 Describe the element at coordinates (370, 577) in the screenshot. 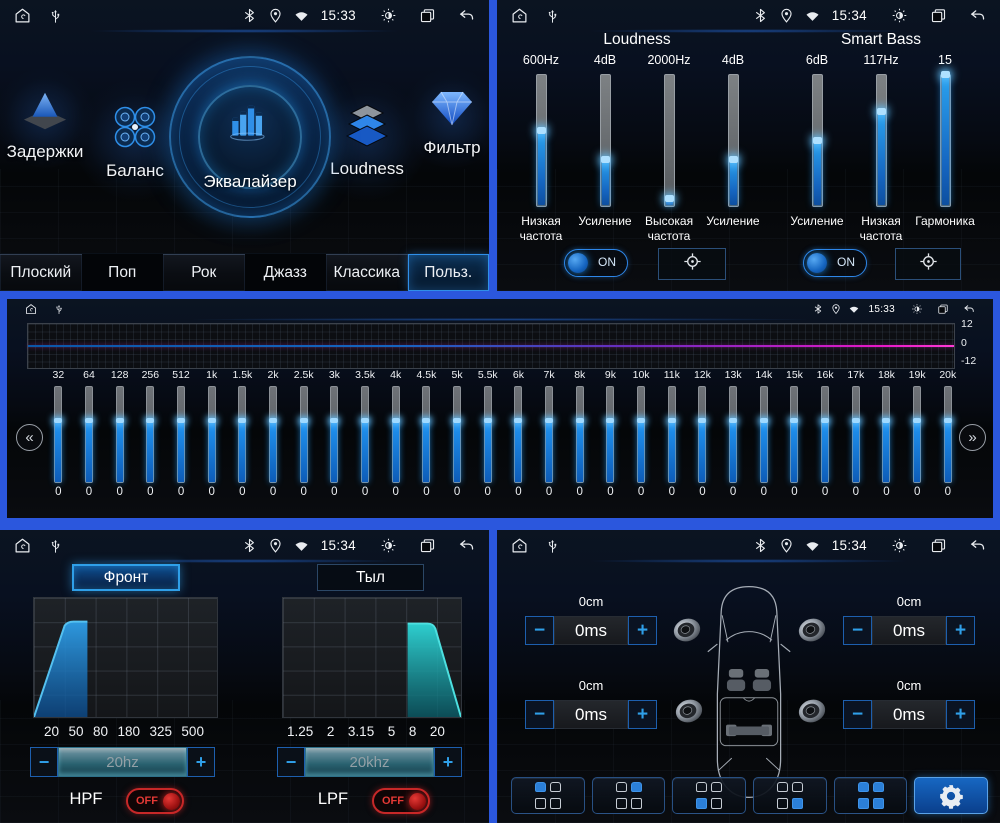

I see `tab-rear: Тыл` at that location.